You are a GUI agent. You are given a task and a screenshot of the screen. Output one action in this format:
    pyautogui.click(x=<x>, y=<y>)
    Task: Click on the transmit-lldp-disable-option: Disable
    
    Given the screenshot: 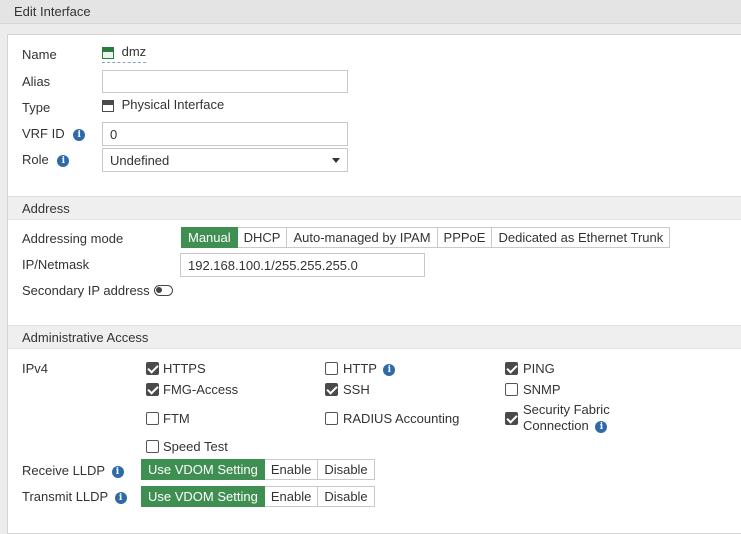 What is the action you would take?
    pyautogui.click(x=346, y=496)
    